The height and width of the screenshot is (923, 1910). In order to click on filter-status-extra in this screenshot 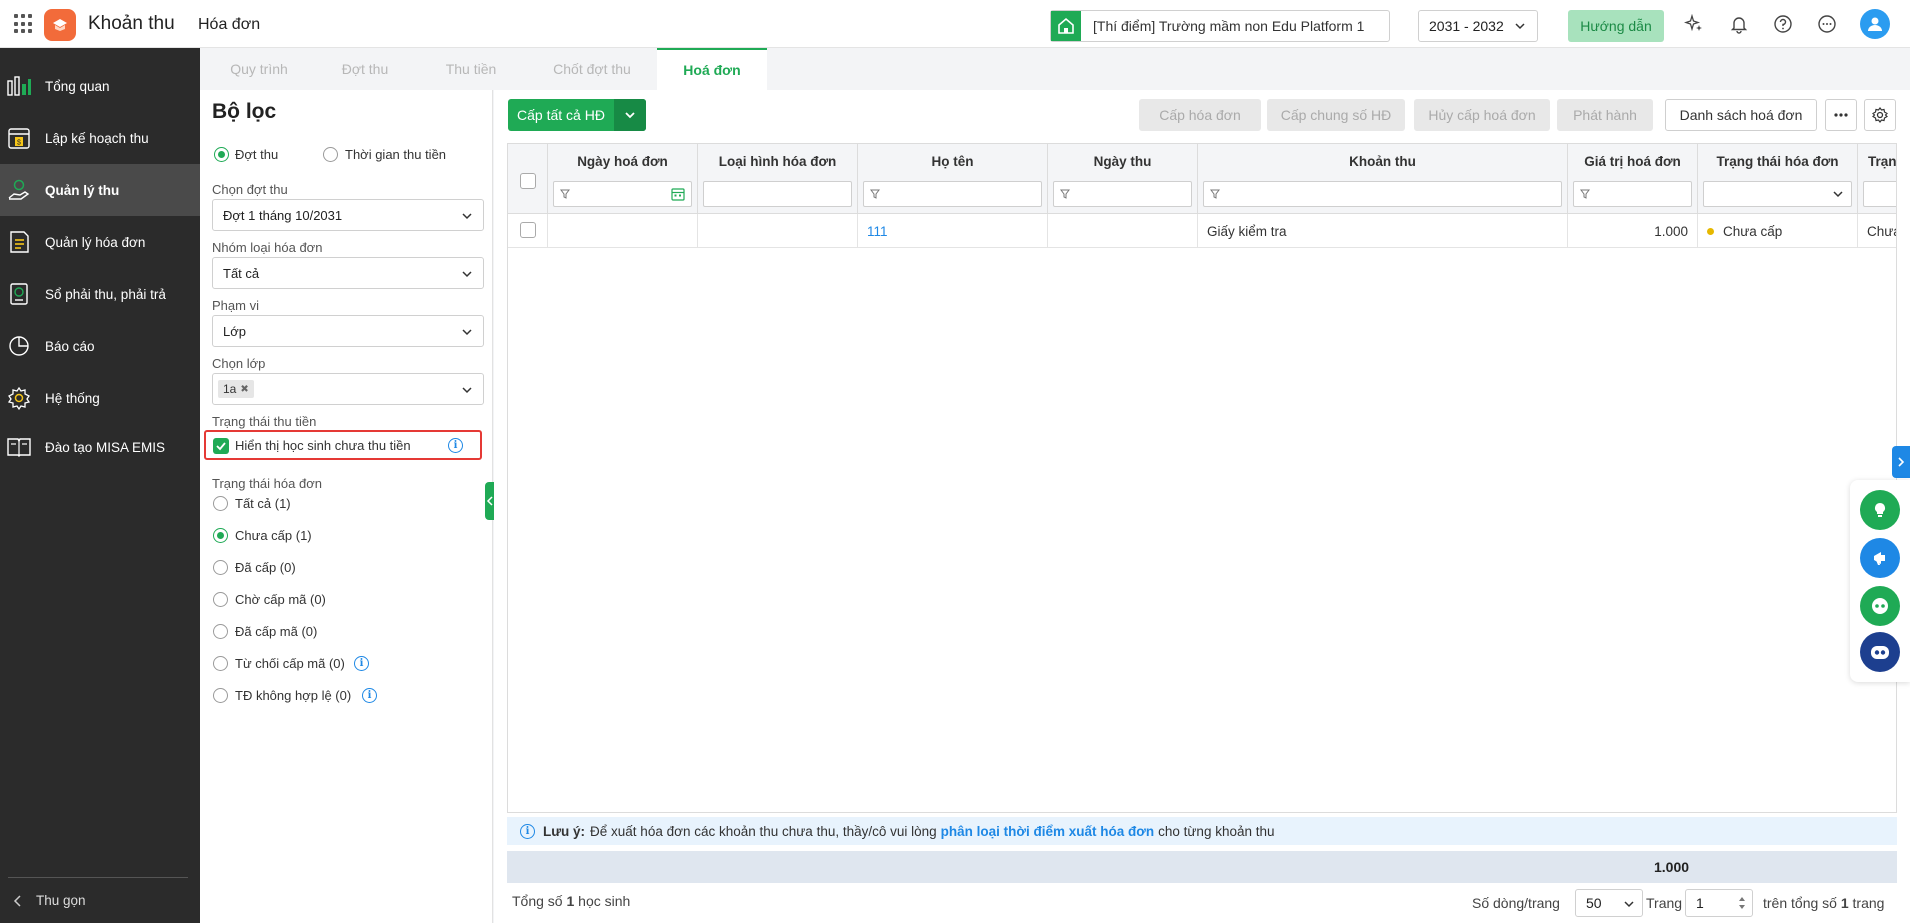, I will do `click(1879, 194)`.